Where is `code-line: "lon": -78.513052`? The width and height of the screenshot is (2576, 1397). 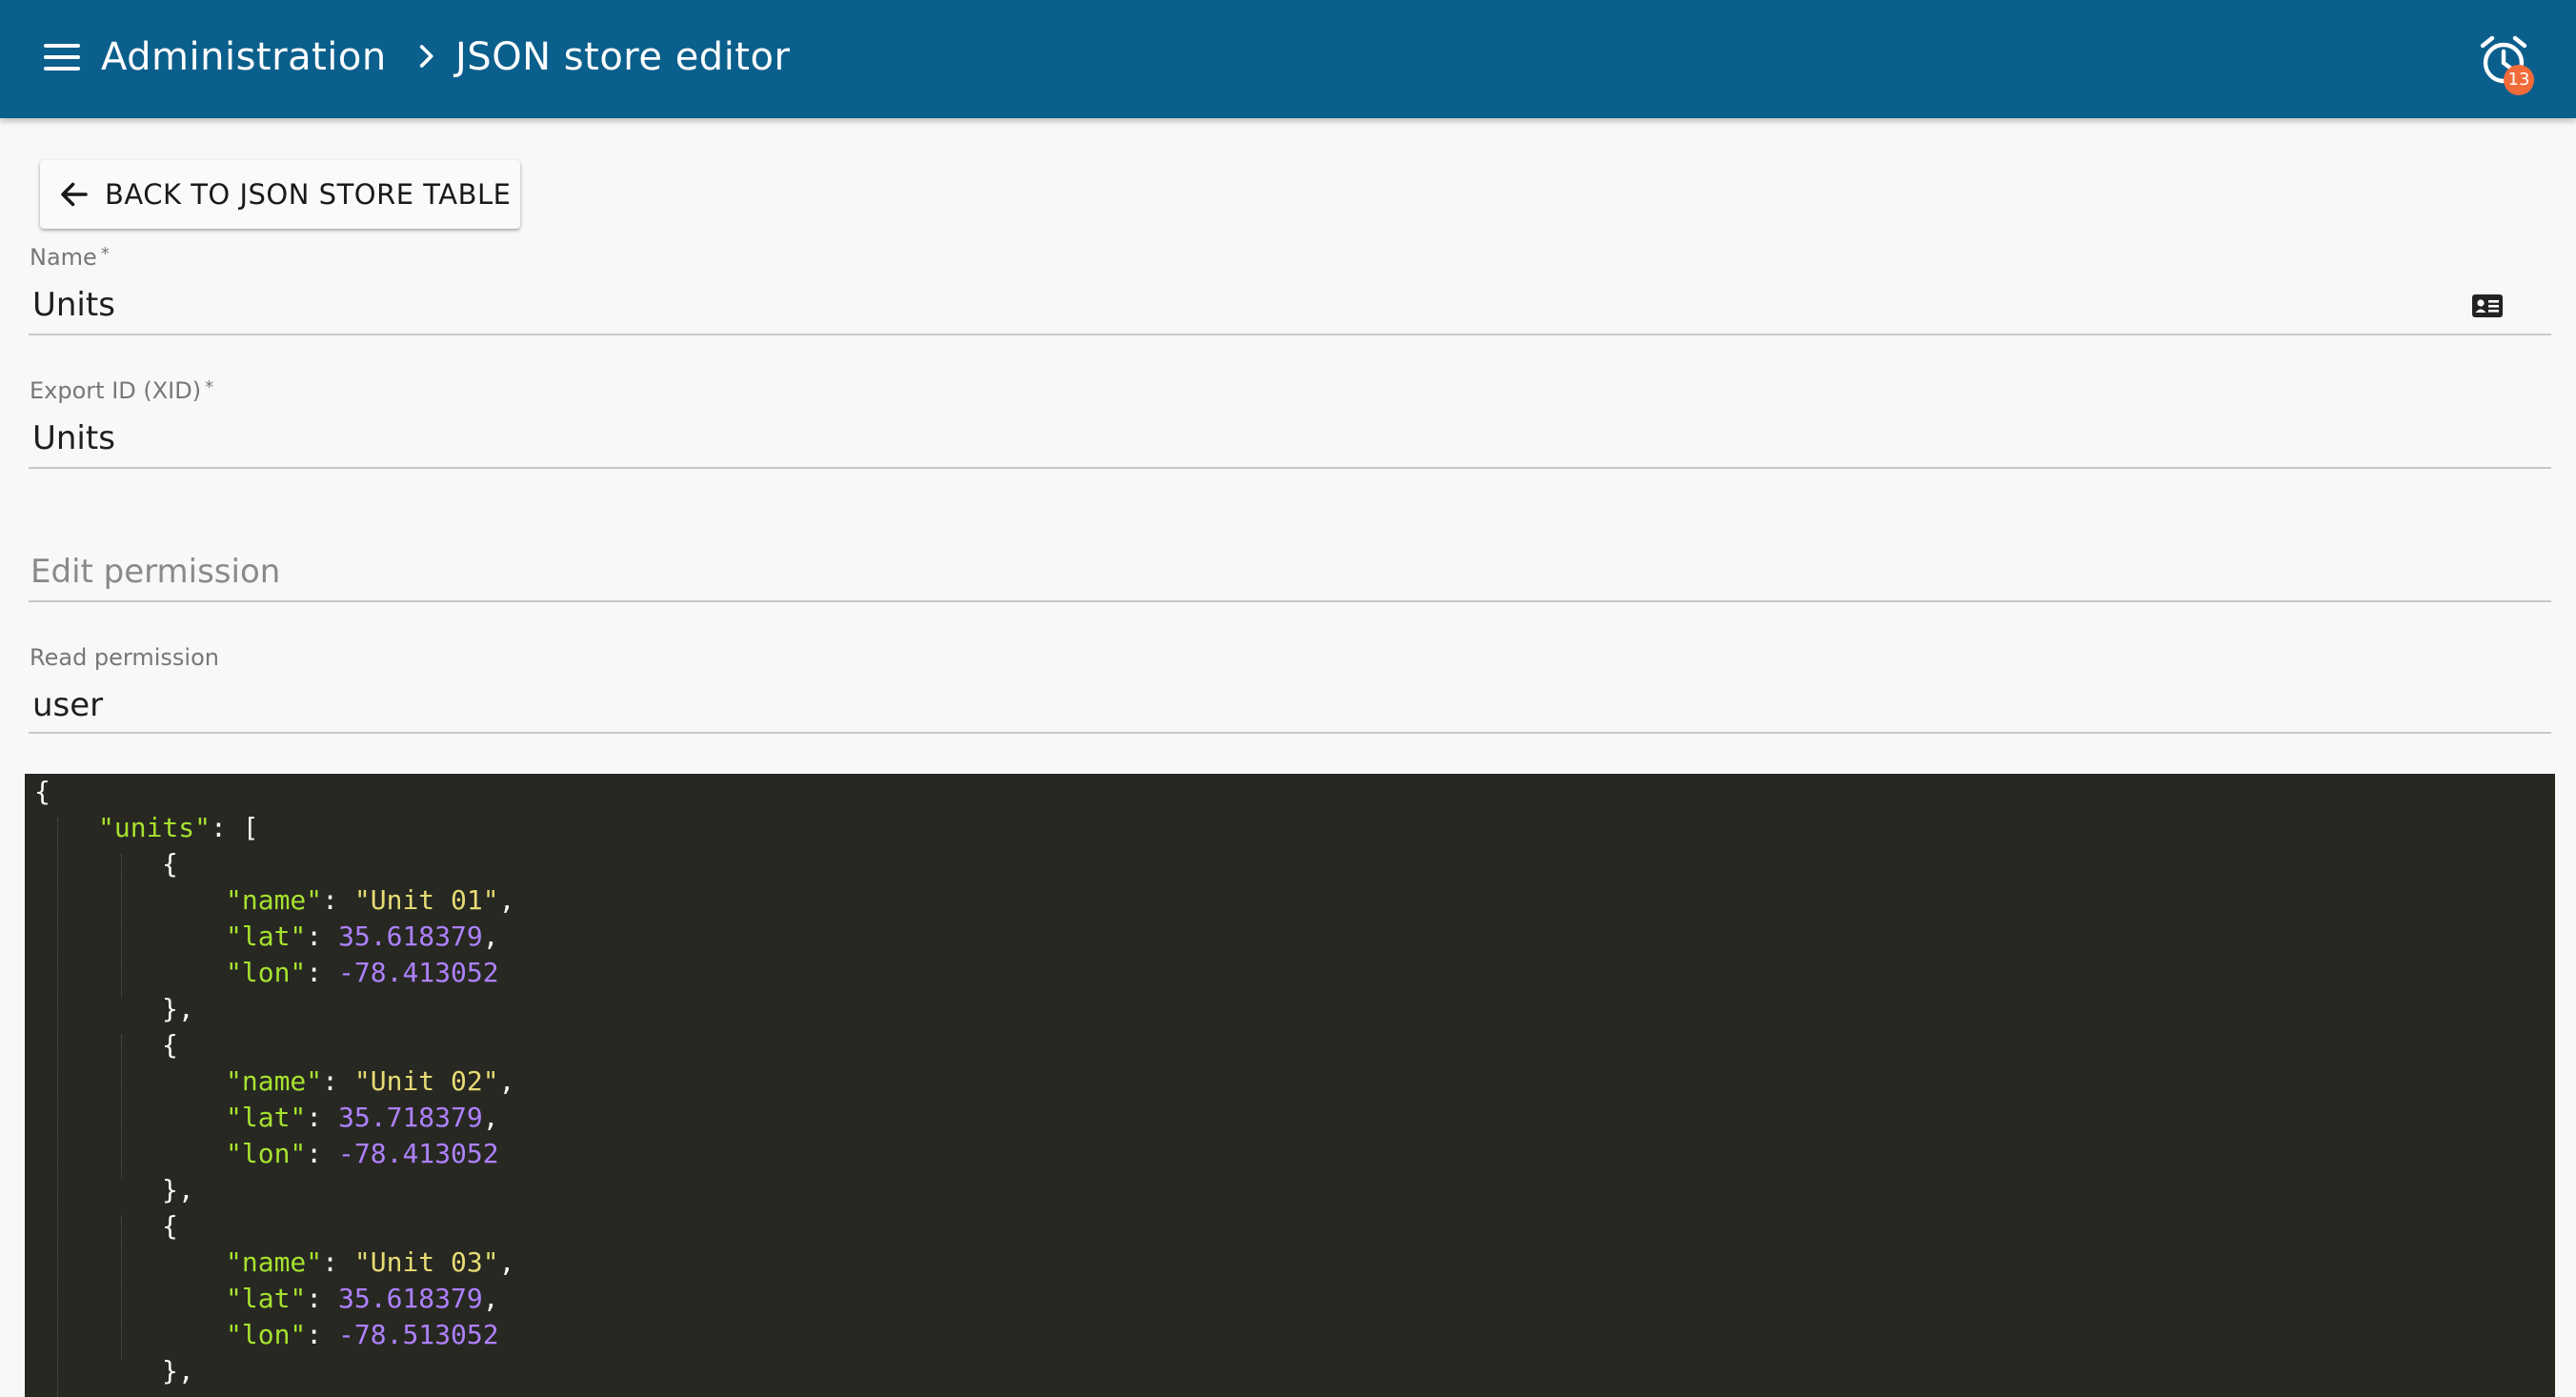 code-line: "lon": -78.513052 is located at coordinates (362, 1335).